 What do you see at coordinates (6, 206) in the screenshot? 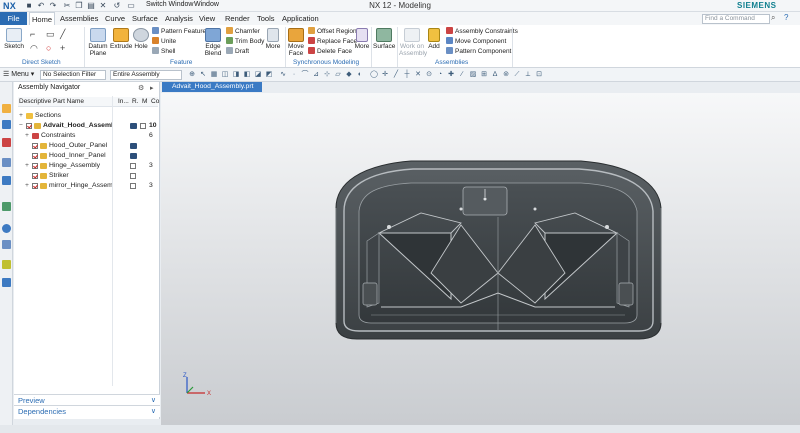
I see `web-browser-icon` at bounding box center [6, 206].